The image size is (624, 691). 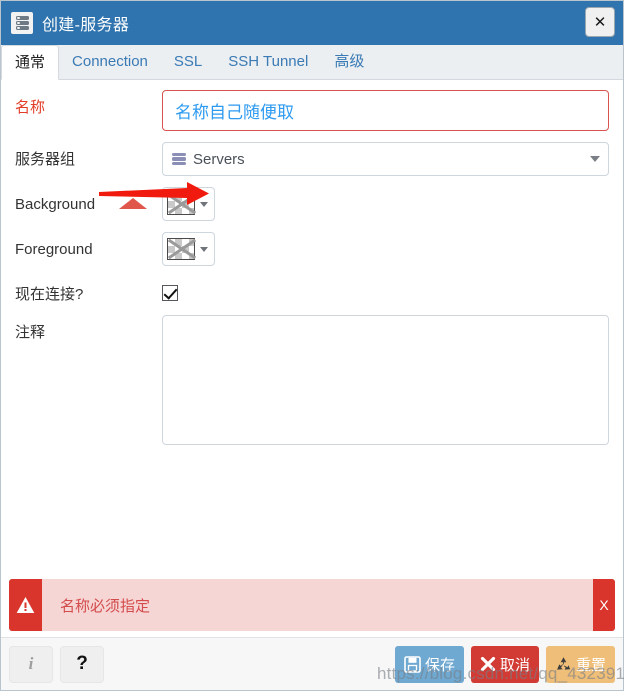 What do you see at coordinates (488, 664) in the screenshot?
I see `x-mark-icon` at bounding box center [488, 664].